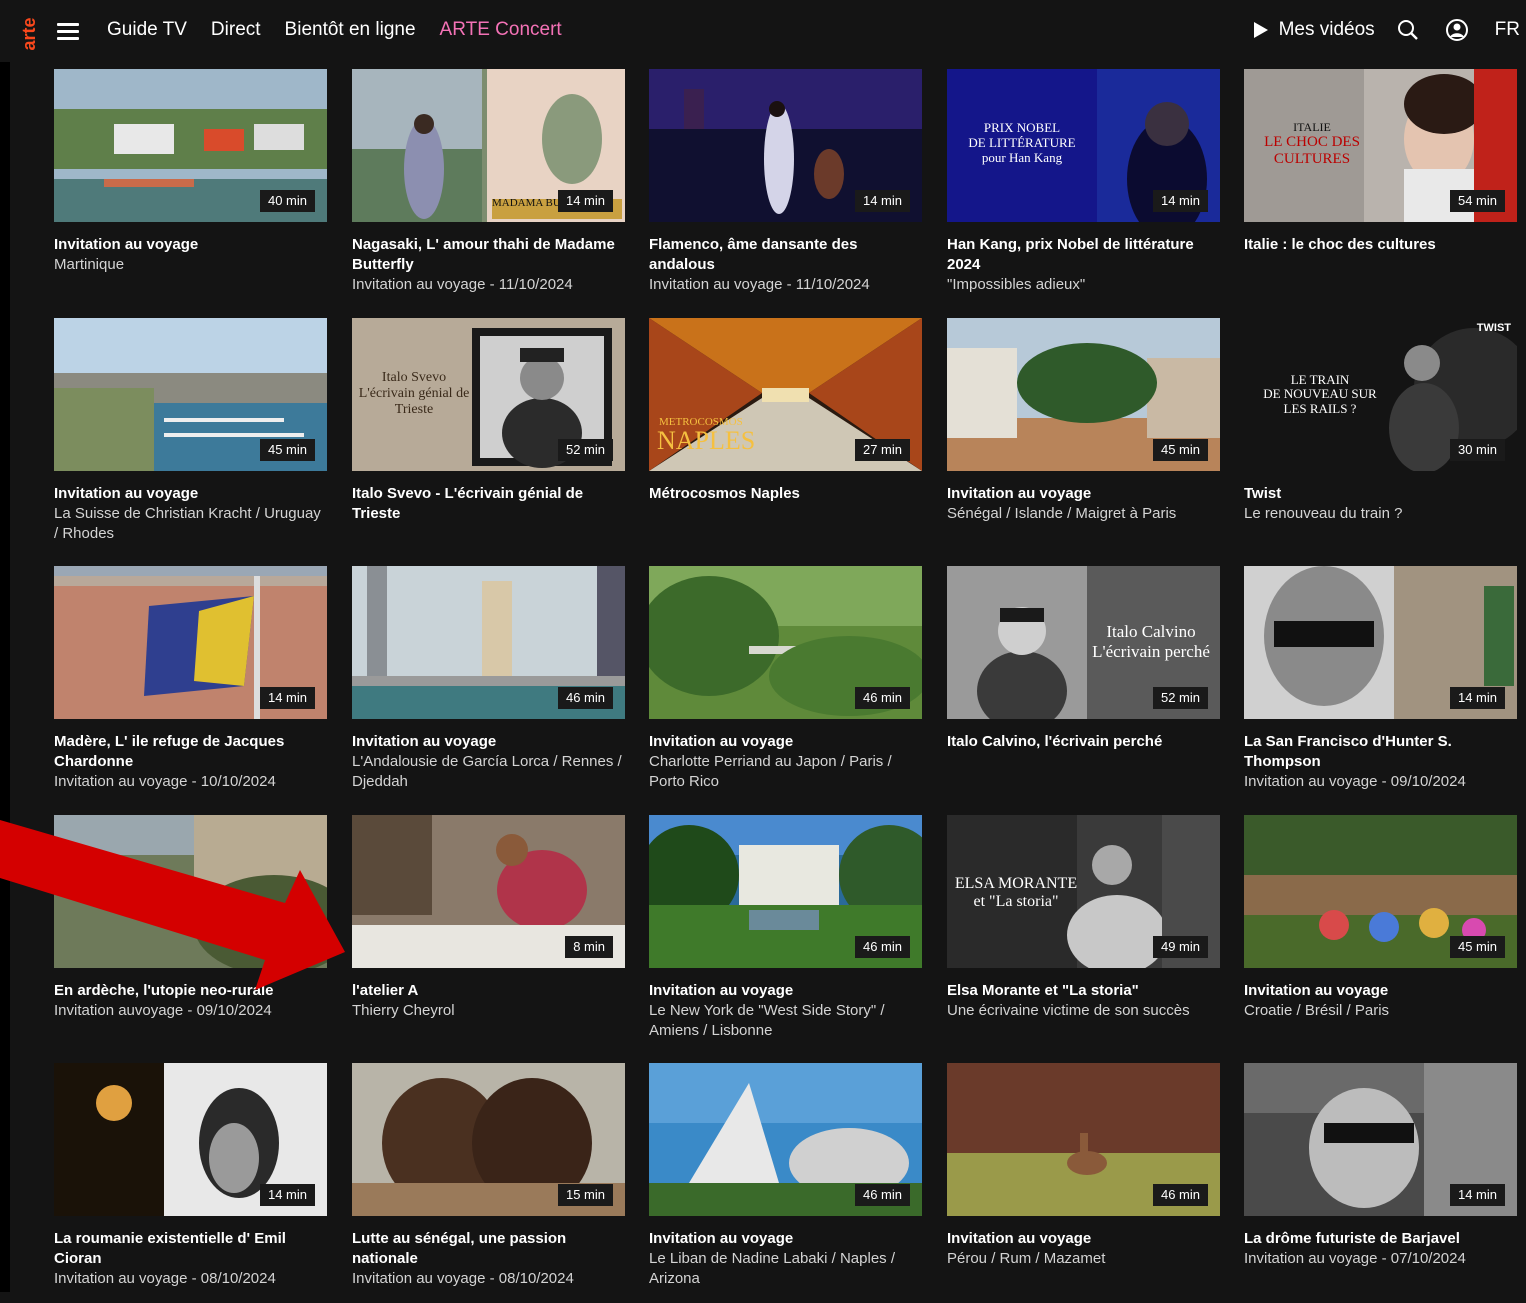 The width and height of the screenshot is (1526, 1303). I want to click on search-button, so click(1408, 30).